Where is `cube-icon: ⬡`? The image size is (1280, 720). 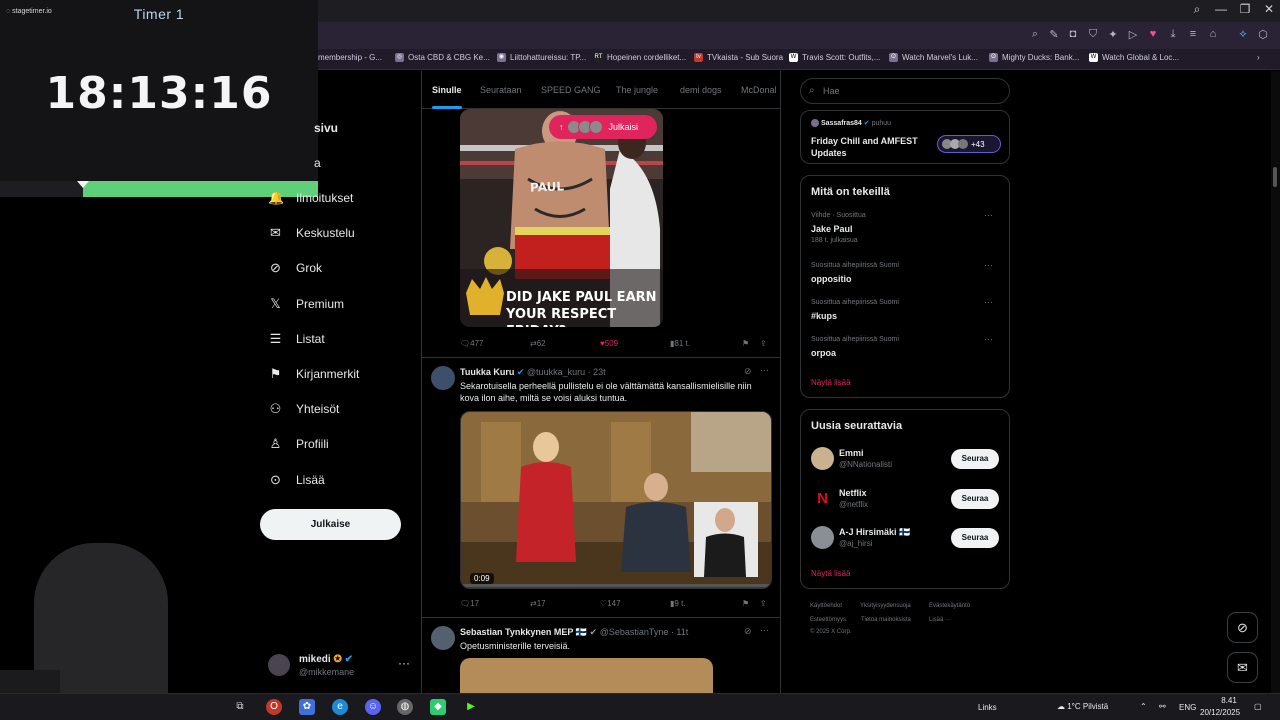 cube-icon: ⬡ is located at coordinates (1263, 34).